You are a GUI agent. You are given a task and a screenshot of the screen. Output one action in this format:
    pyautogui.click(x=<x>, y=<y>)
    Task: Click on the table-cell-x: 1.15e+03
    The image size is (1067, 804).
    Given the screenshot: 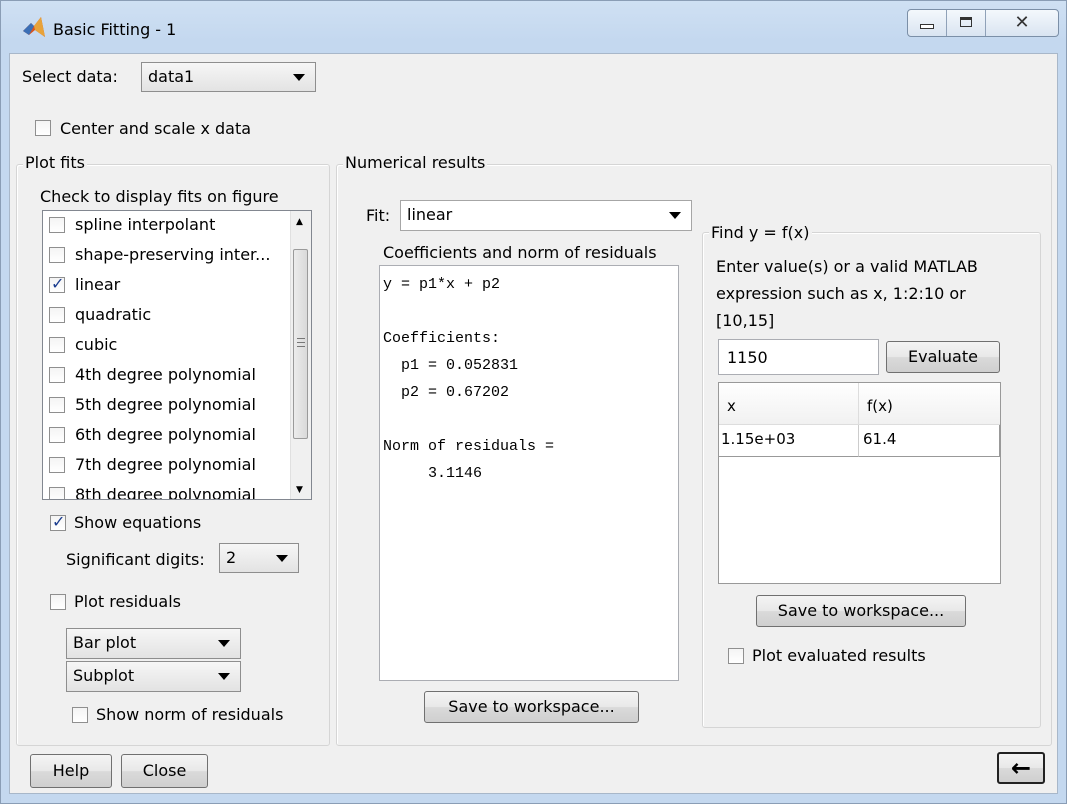 What is the action you would take?
    pyautogui.click(x=789, y=441)
    